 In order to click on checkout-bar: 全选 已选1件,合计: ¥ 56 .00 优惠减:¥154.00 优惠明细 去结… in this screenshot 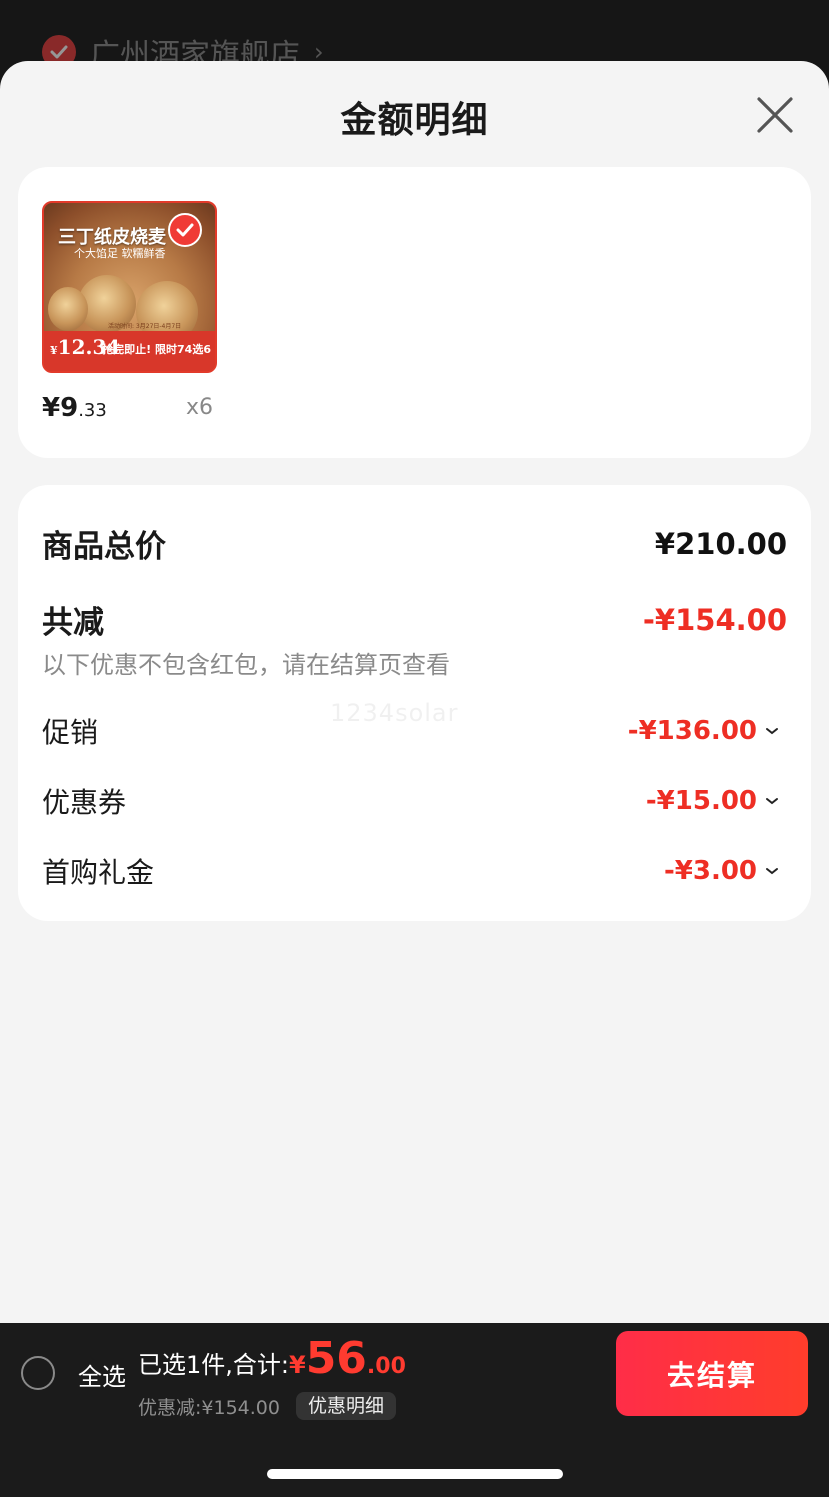, I will do `click(414, 1373)`.